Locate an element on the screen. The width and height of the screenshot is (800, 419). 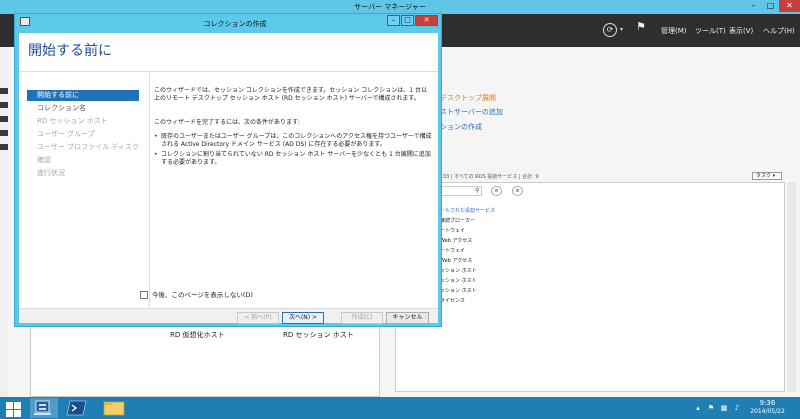
refresh-dropdown-icon: ▾ is located at coordinates (621, 29).